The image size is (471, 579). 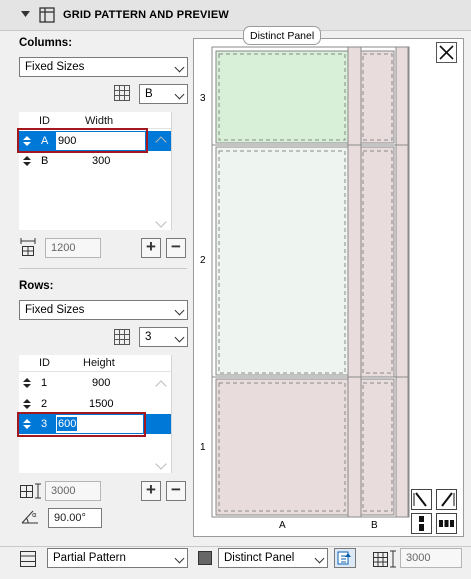 I want to click on column-select-dropdown: B, so click(x=163, y=94).